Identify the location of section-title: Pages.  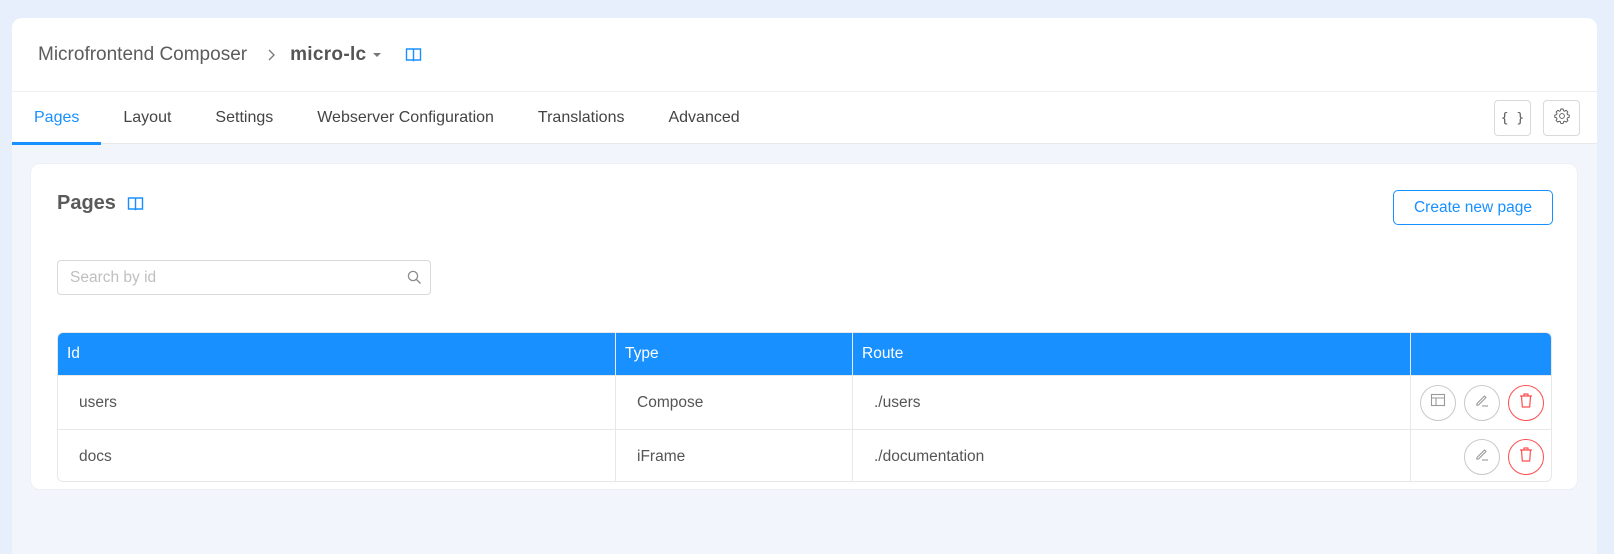
(100, 203).